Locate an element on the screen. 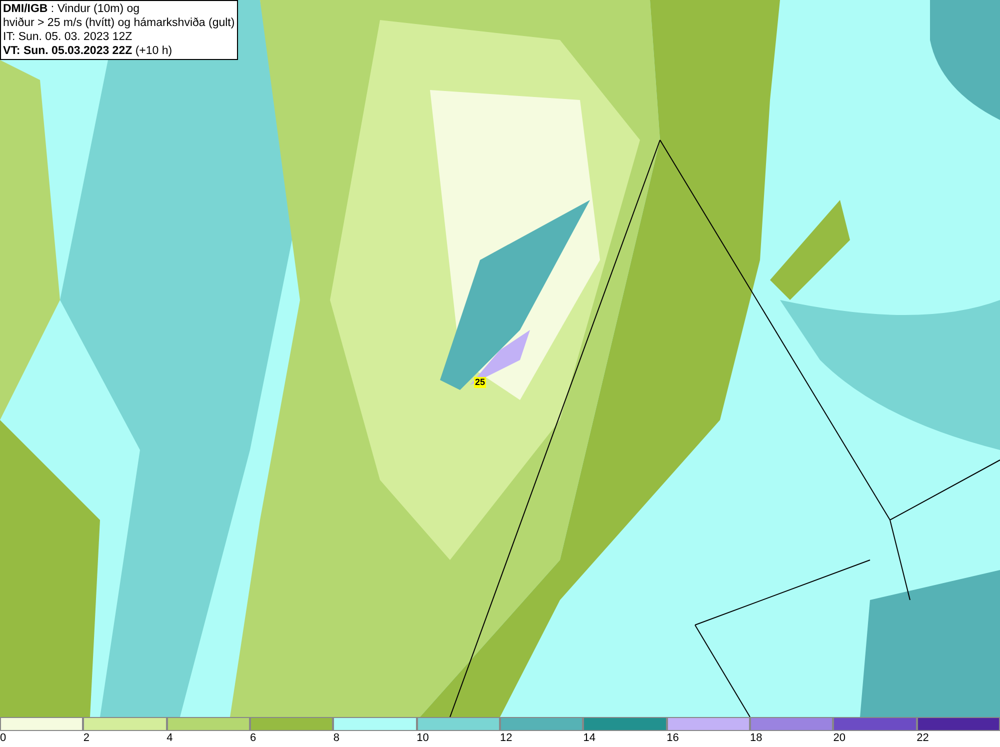 The height and width of the screenshot is (747, 1000). info-text: VT: Sun. 05.03.2023 22Z (+10 h) is located at coordinates (88, 51).